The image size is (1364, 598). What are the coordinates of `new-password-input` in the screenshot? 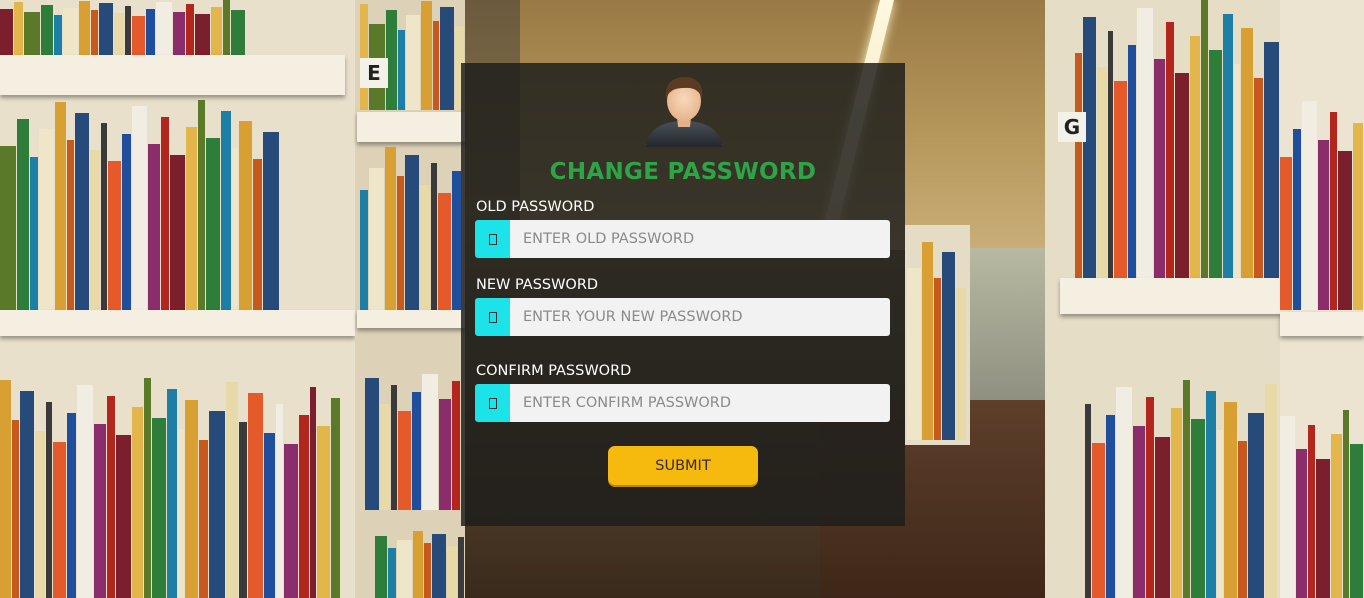 It's located at (700, 317).